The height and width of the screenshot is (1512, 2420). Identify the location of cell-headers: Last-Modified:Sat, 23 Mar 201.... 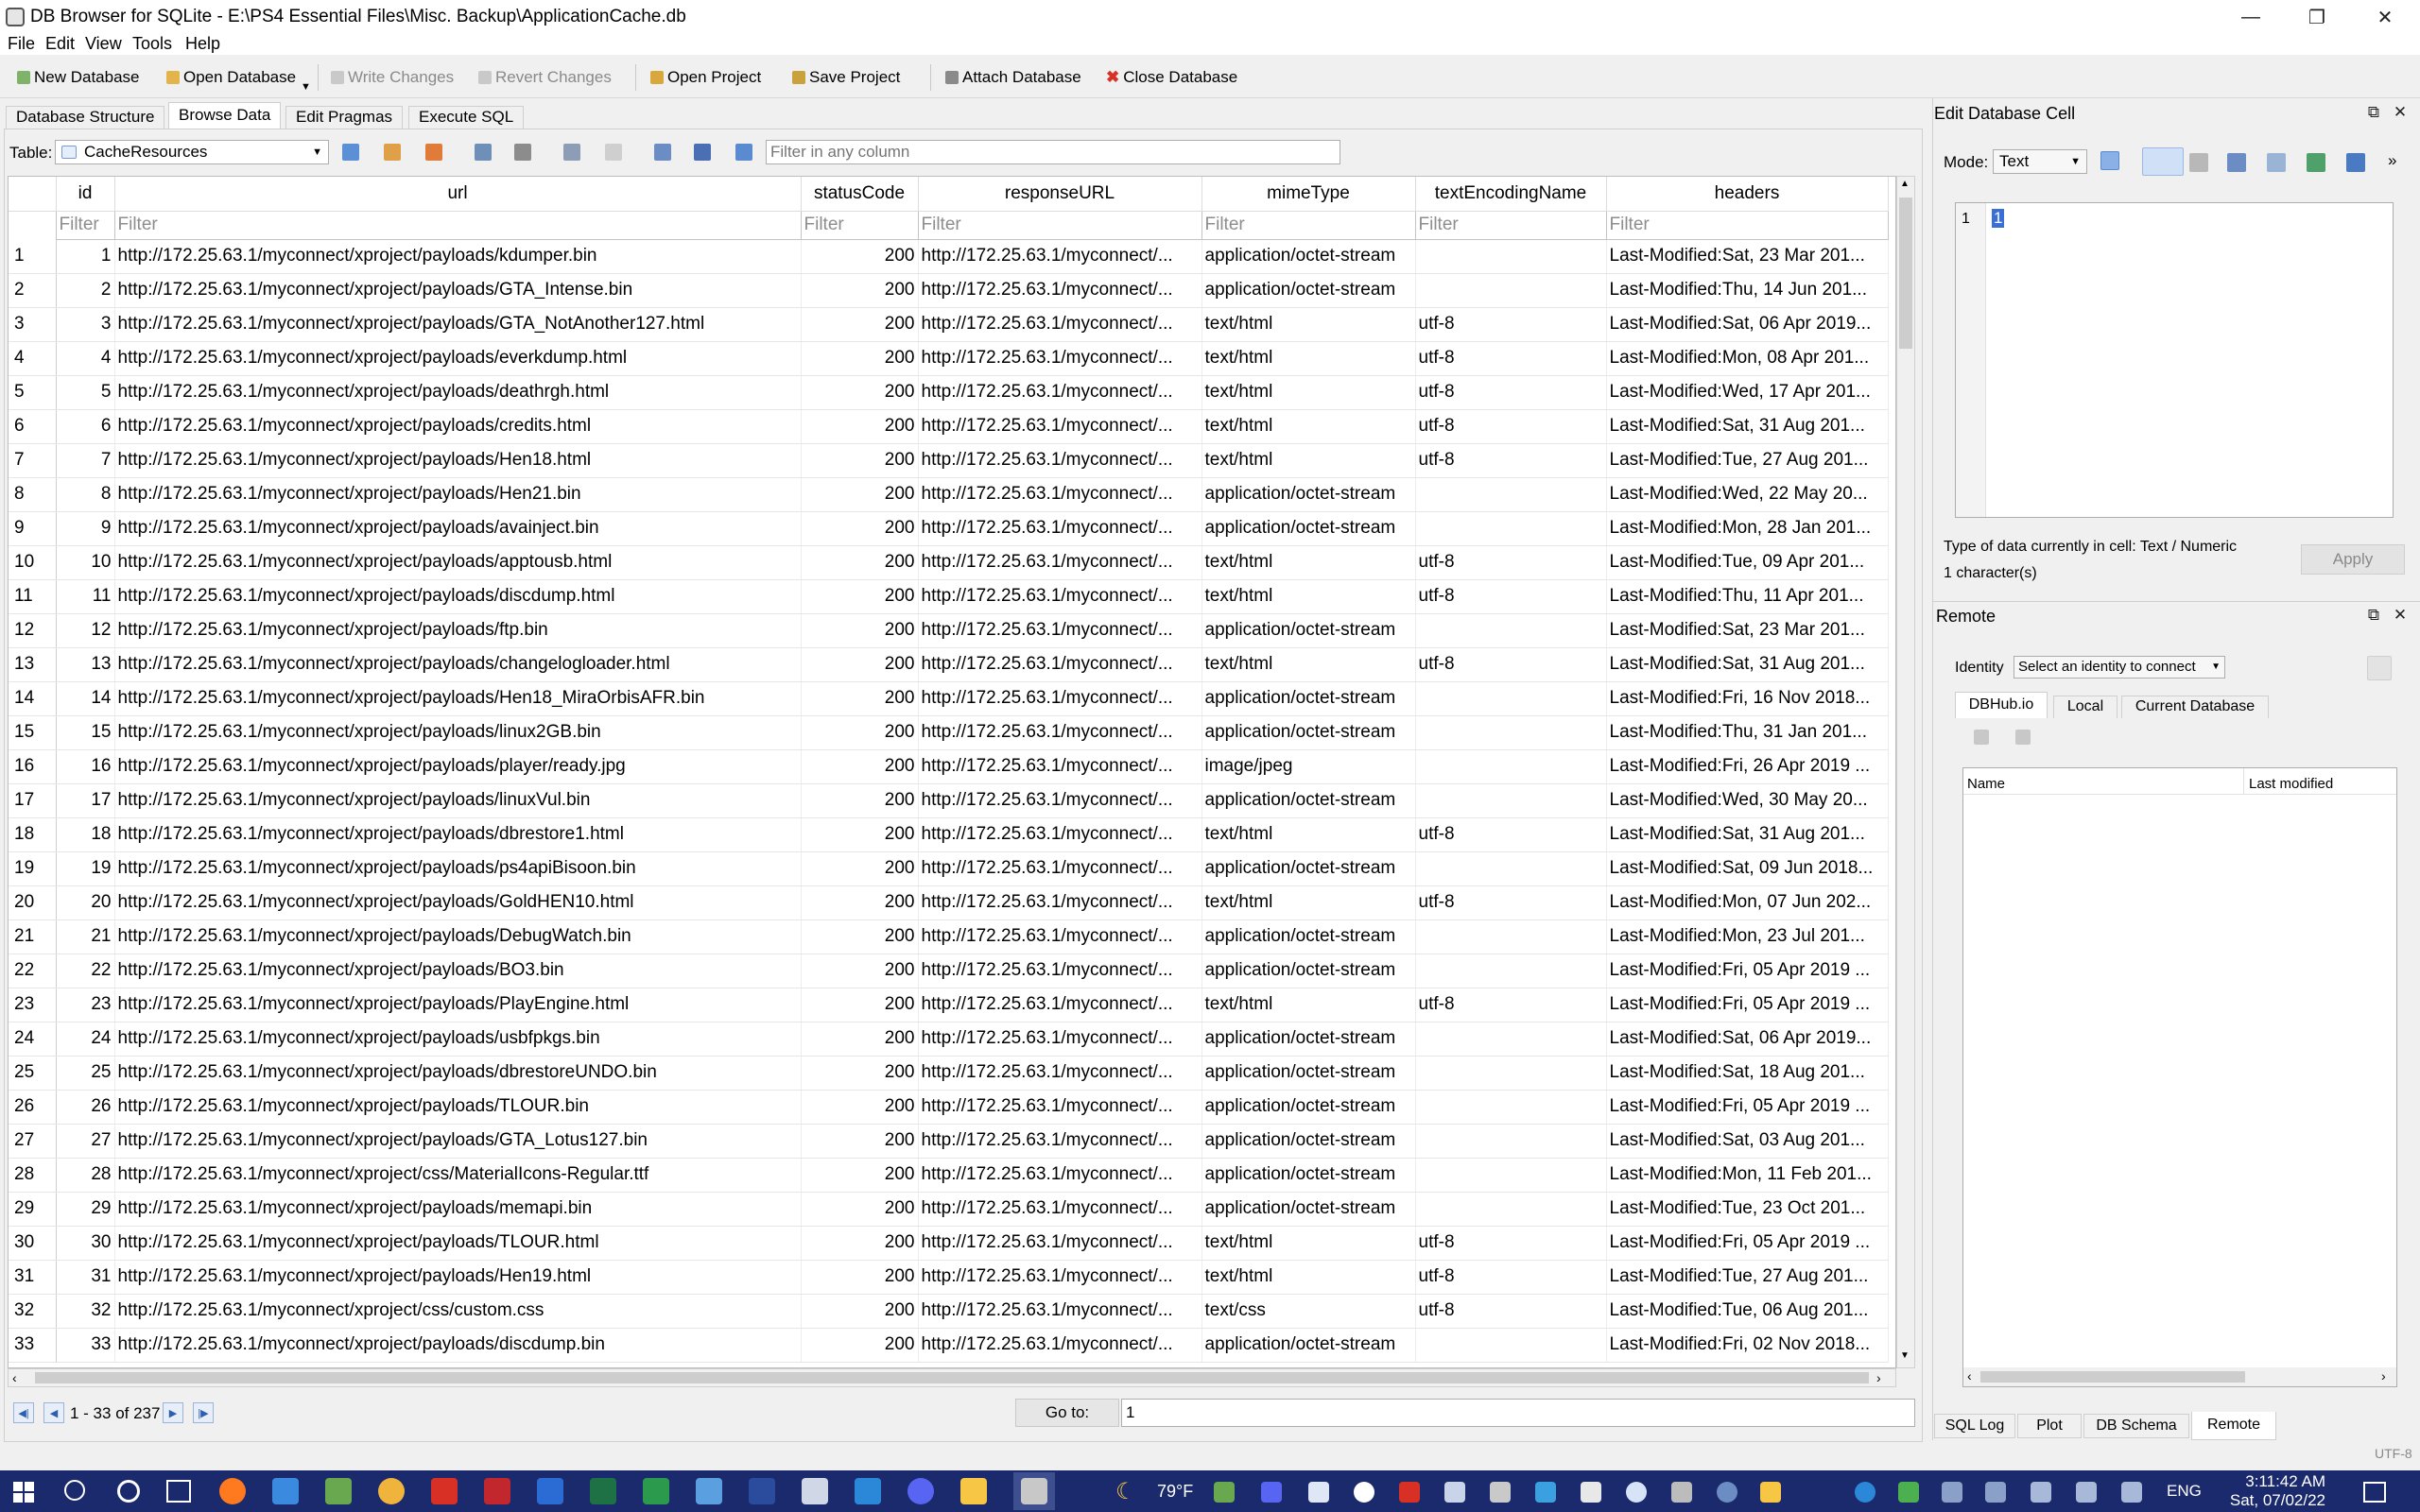
(1747, 256).